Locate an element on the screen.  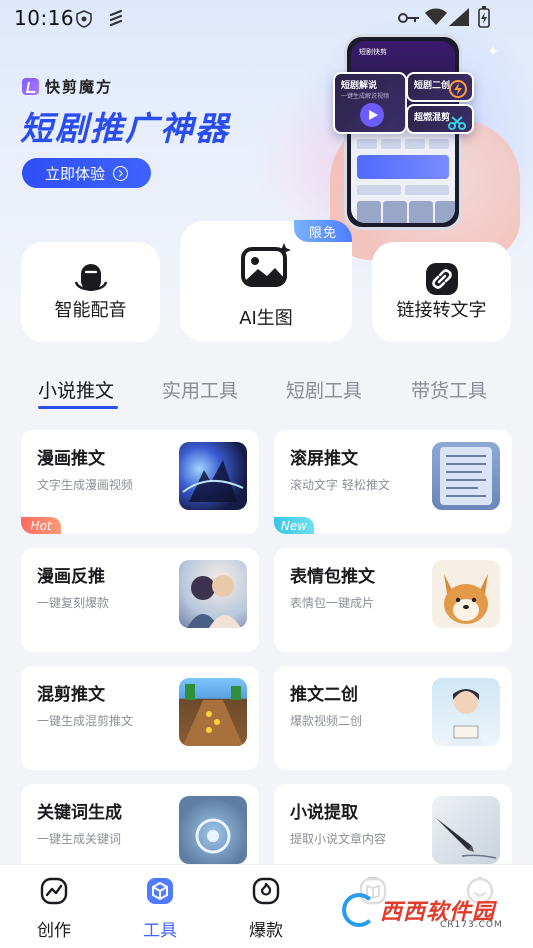
free-badge: 限免 is located at coordinates (323, 231).